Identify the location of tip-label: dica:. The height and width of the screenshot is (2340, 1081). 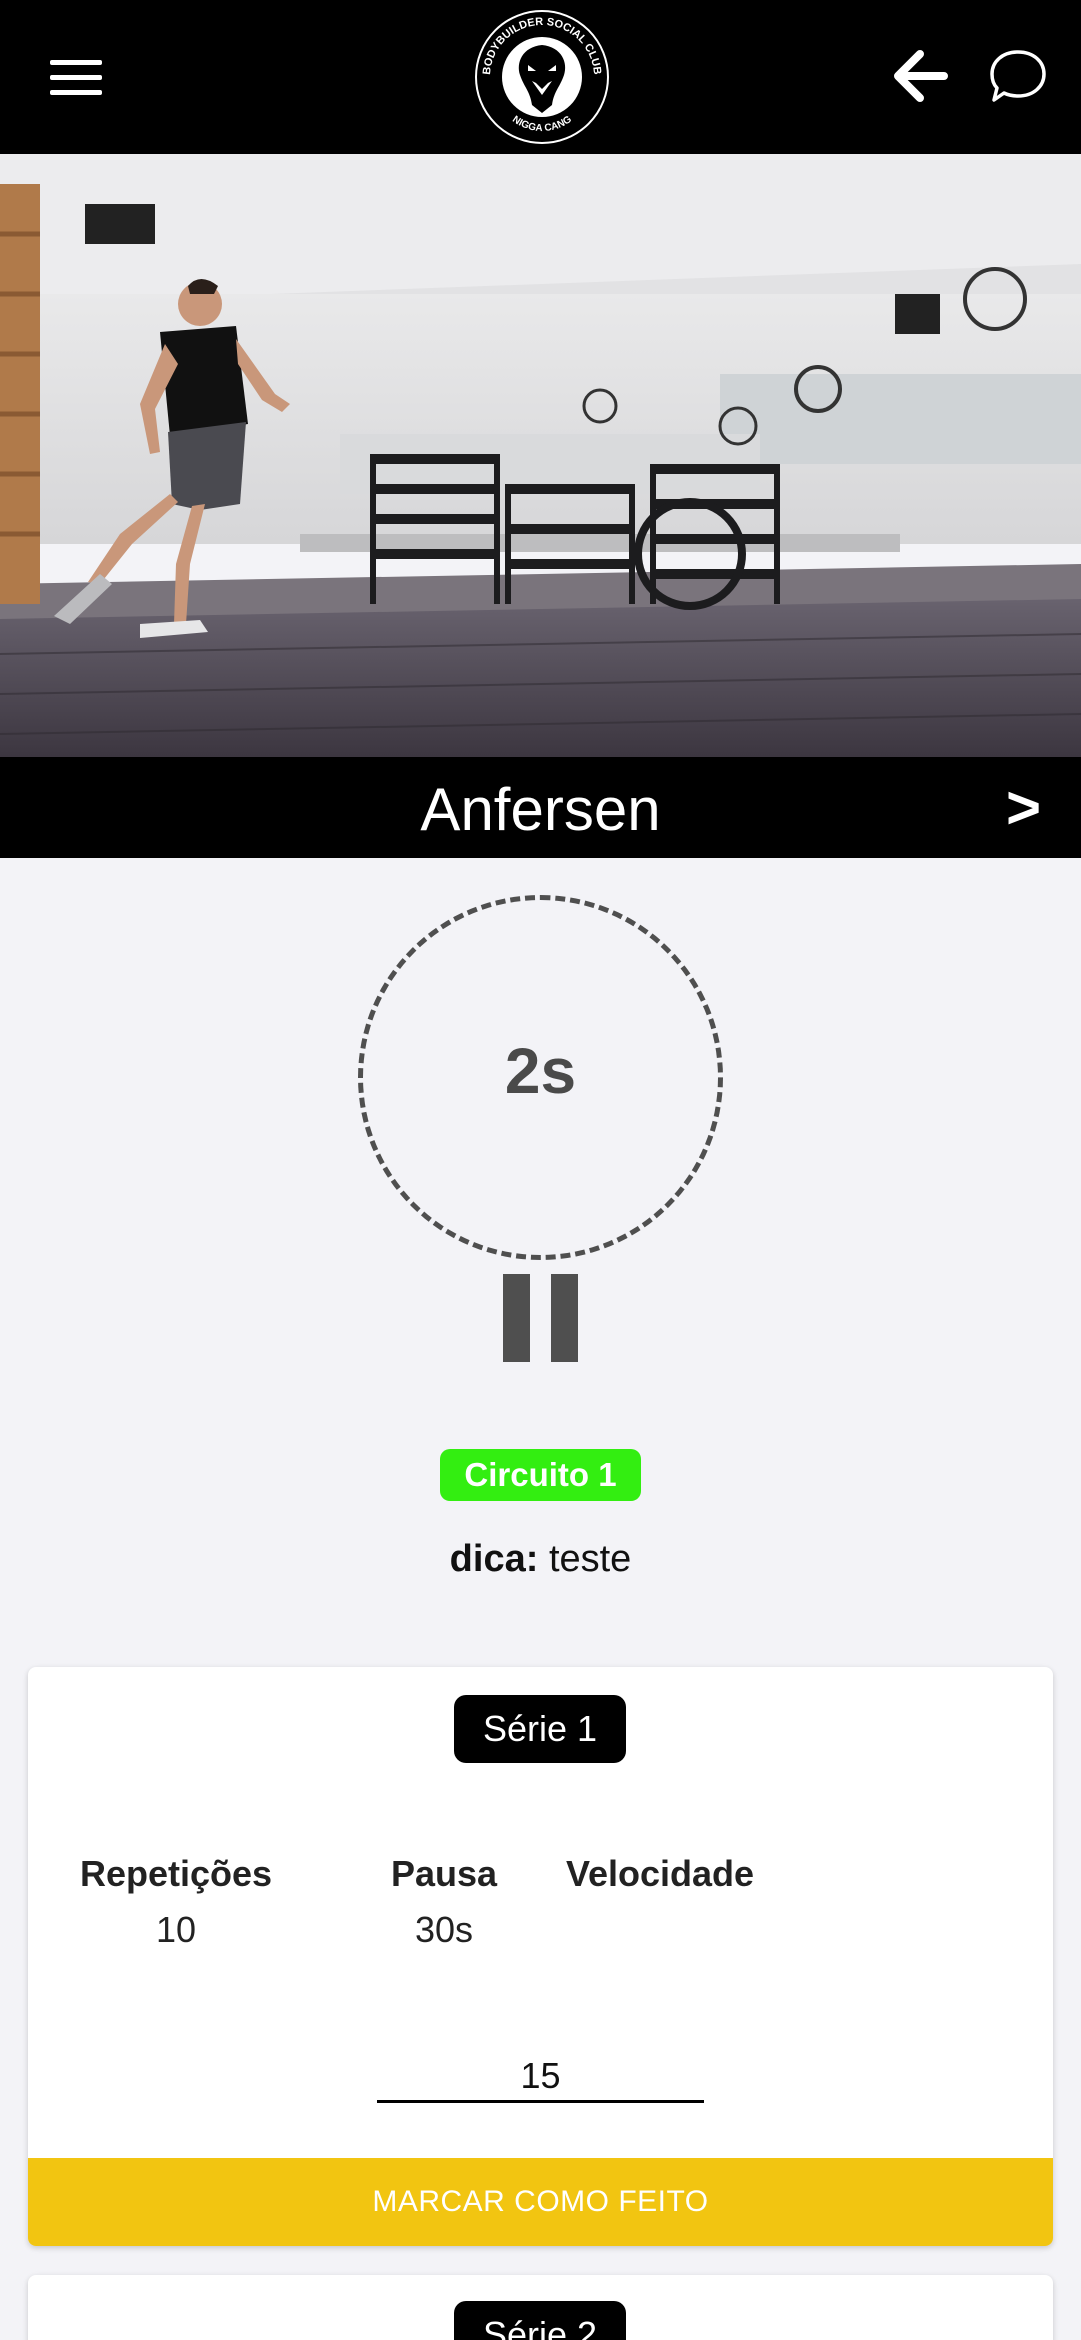
(494, 1559).